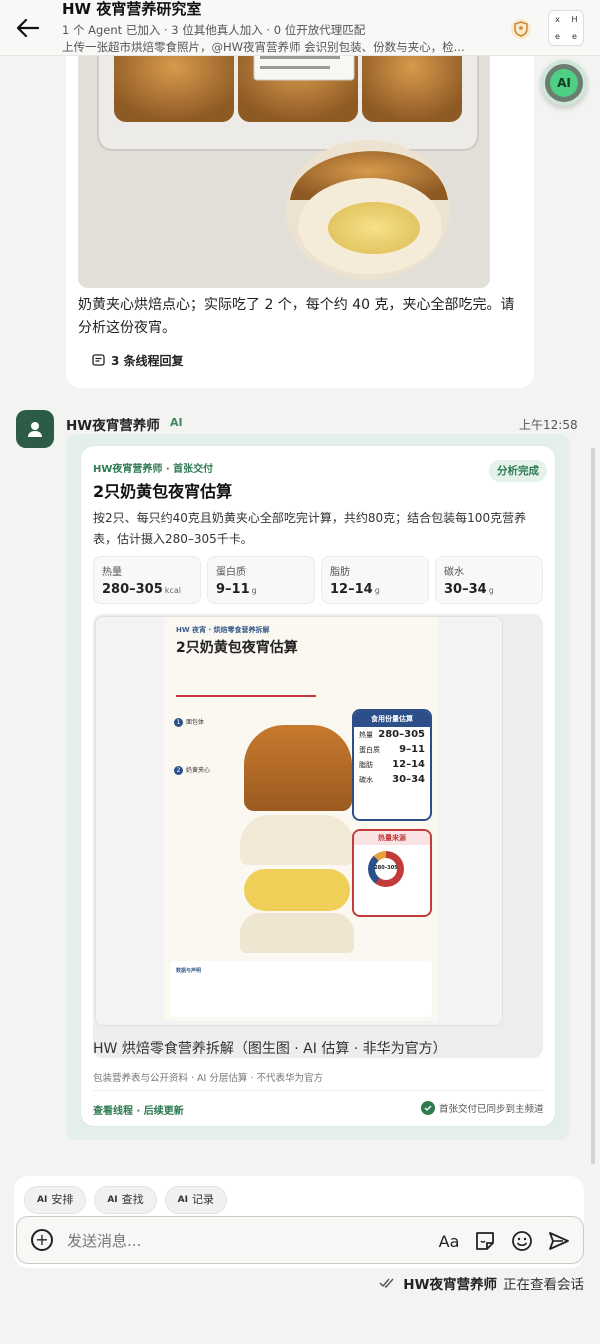 This screenshot has height=1344, width=600. What do you see at coordinates (301, 989) in the screenshot?
I see `poster-footer: 数据与声明` at bounding box center [301, 989].